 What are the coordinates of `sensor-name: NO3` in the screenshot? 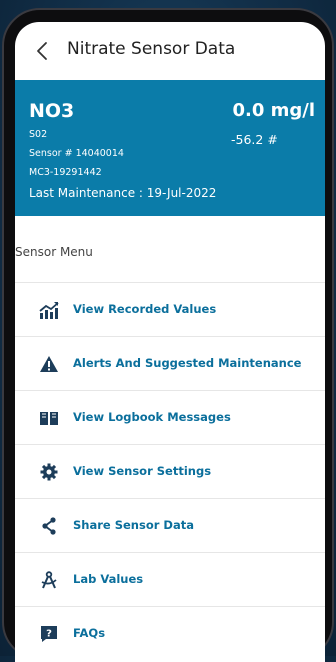 It's located at (52, 111).